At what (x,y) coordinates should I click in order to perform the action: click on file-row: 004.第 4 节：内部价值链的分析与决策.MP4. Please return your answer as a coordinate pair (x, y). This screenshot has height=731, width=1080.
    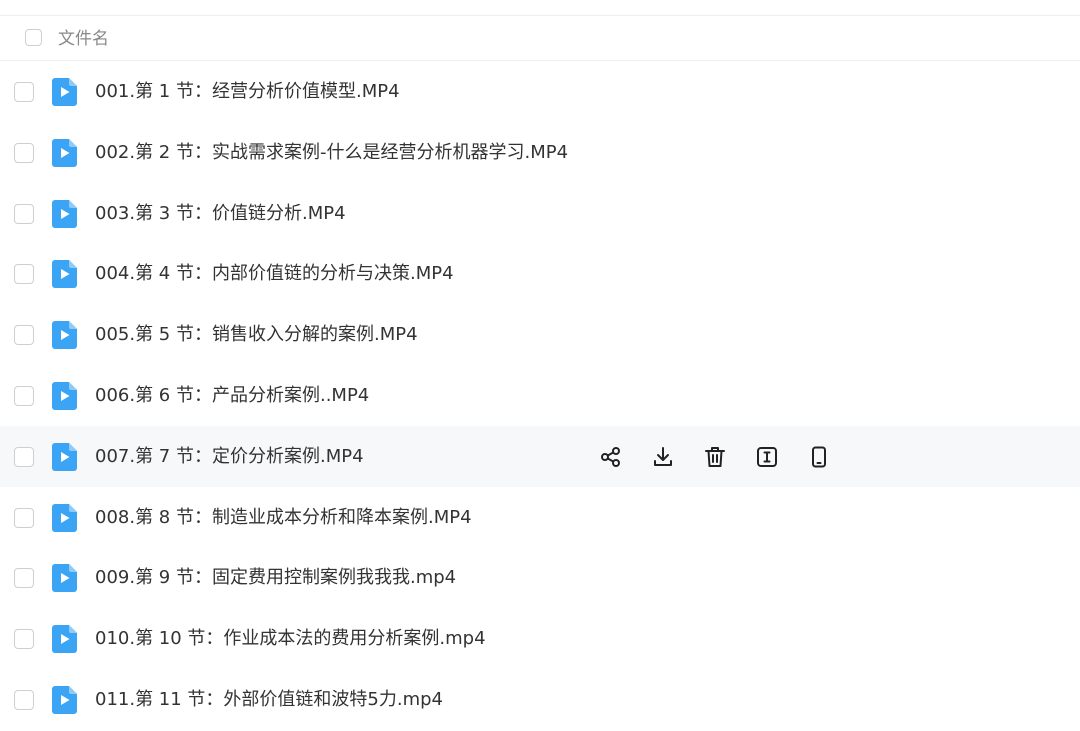
    Looking at the image, I should click on (540, 273).